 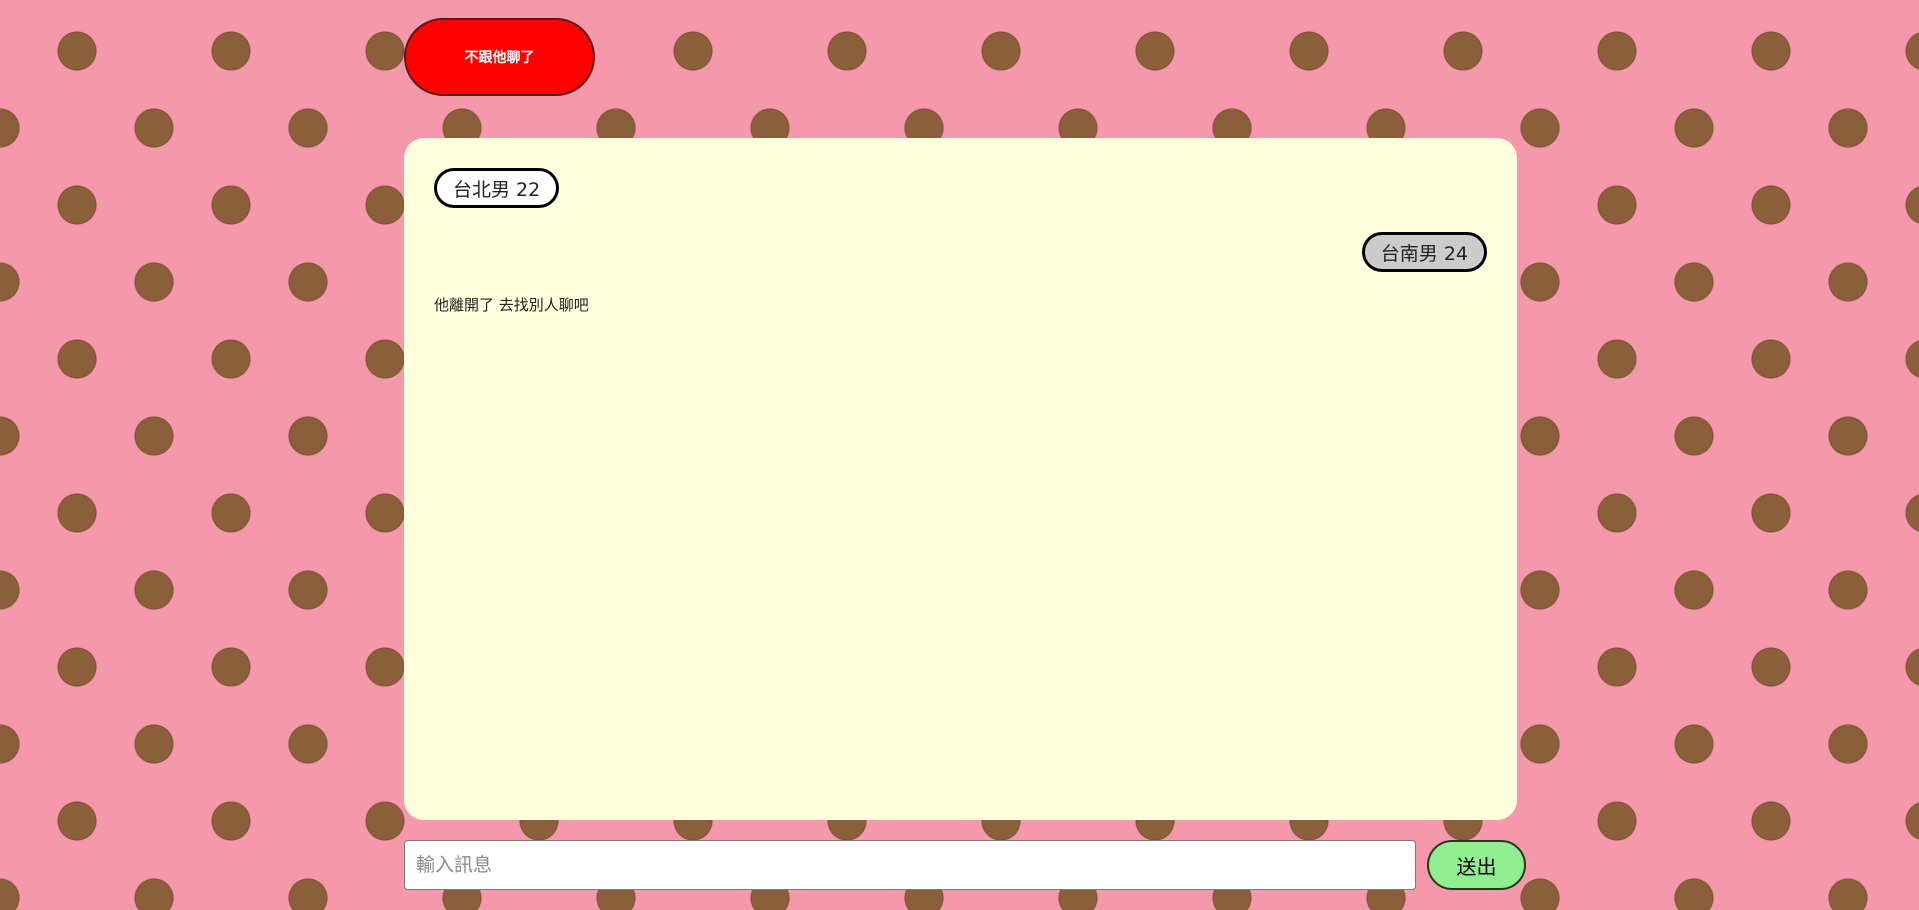 I want to click on send-button: 送出, so click(x=1476, y=865).